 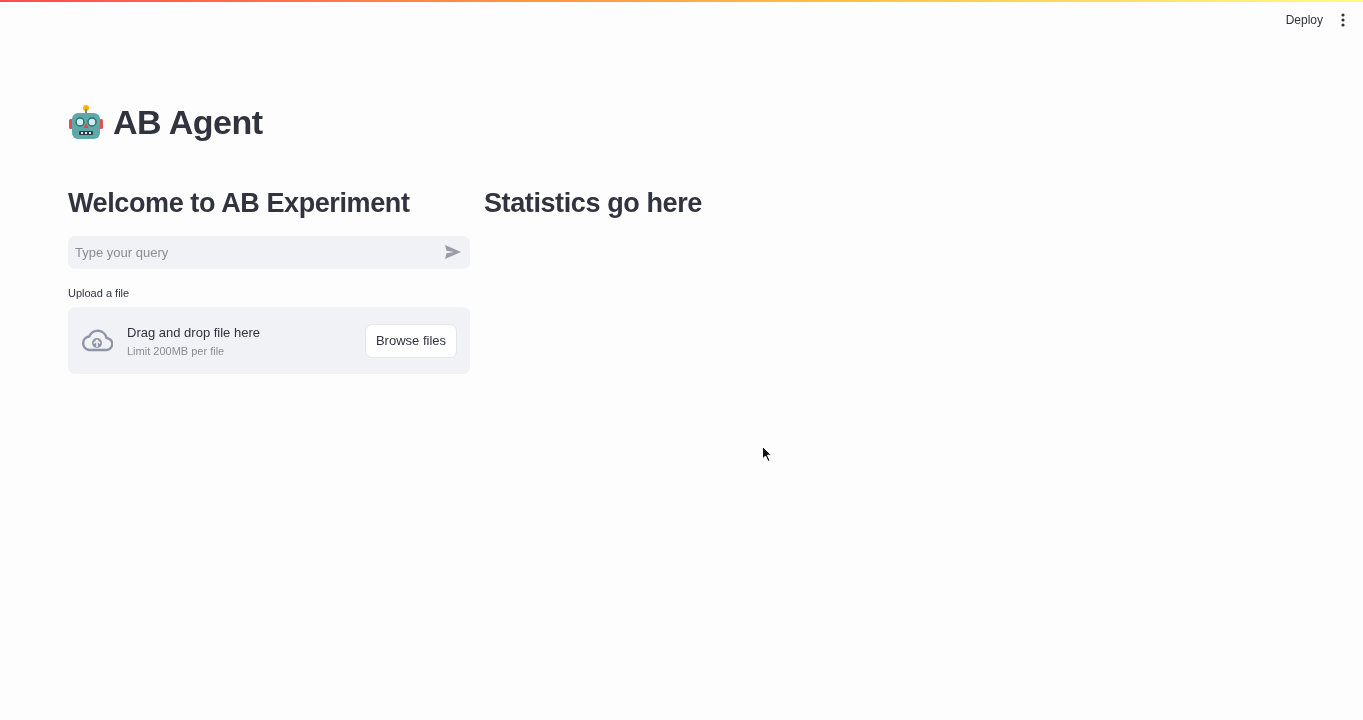 What do you see at coordinates (188, 122) in the screenshot?
I see `page-title: AB Agent` at bounding box center [188, 122].